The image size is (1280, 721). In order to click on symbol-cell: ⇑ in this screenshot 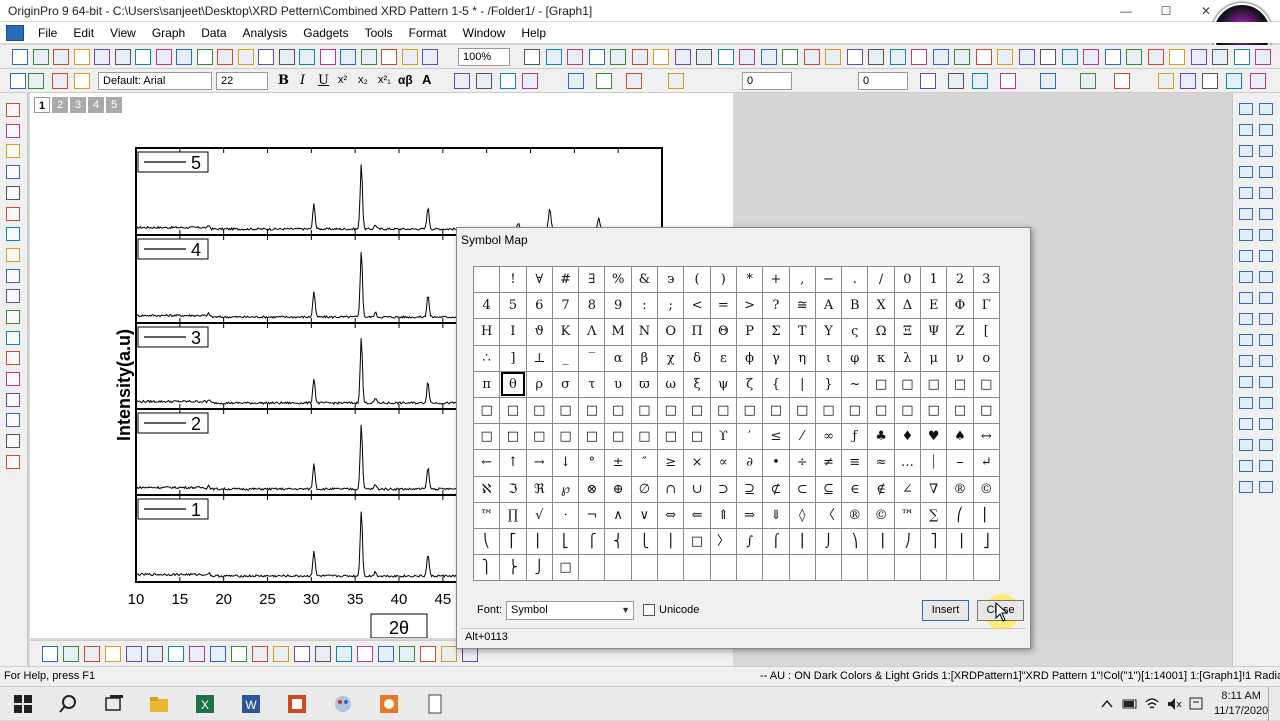, I will do `click(723, 515)`.